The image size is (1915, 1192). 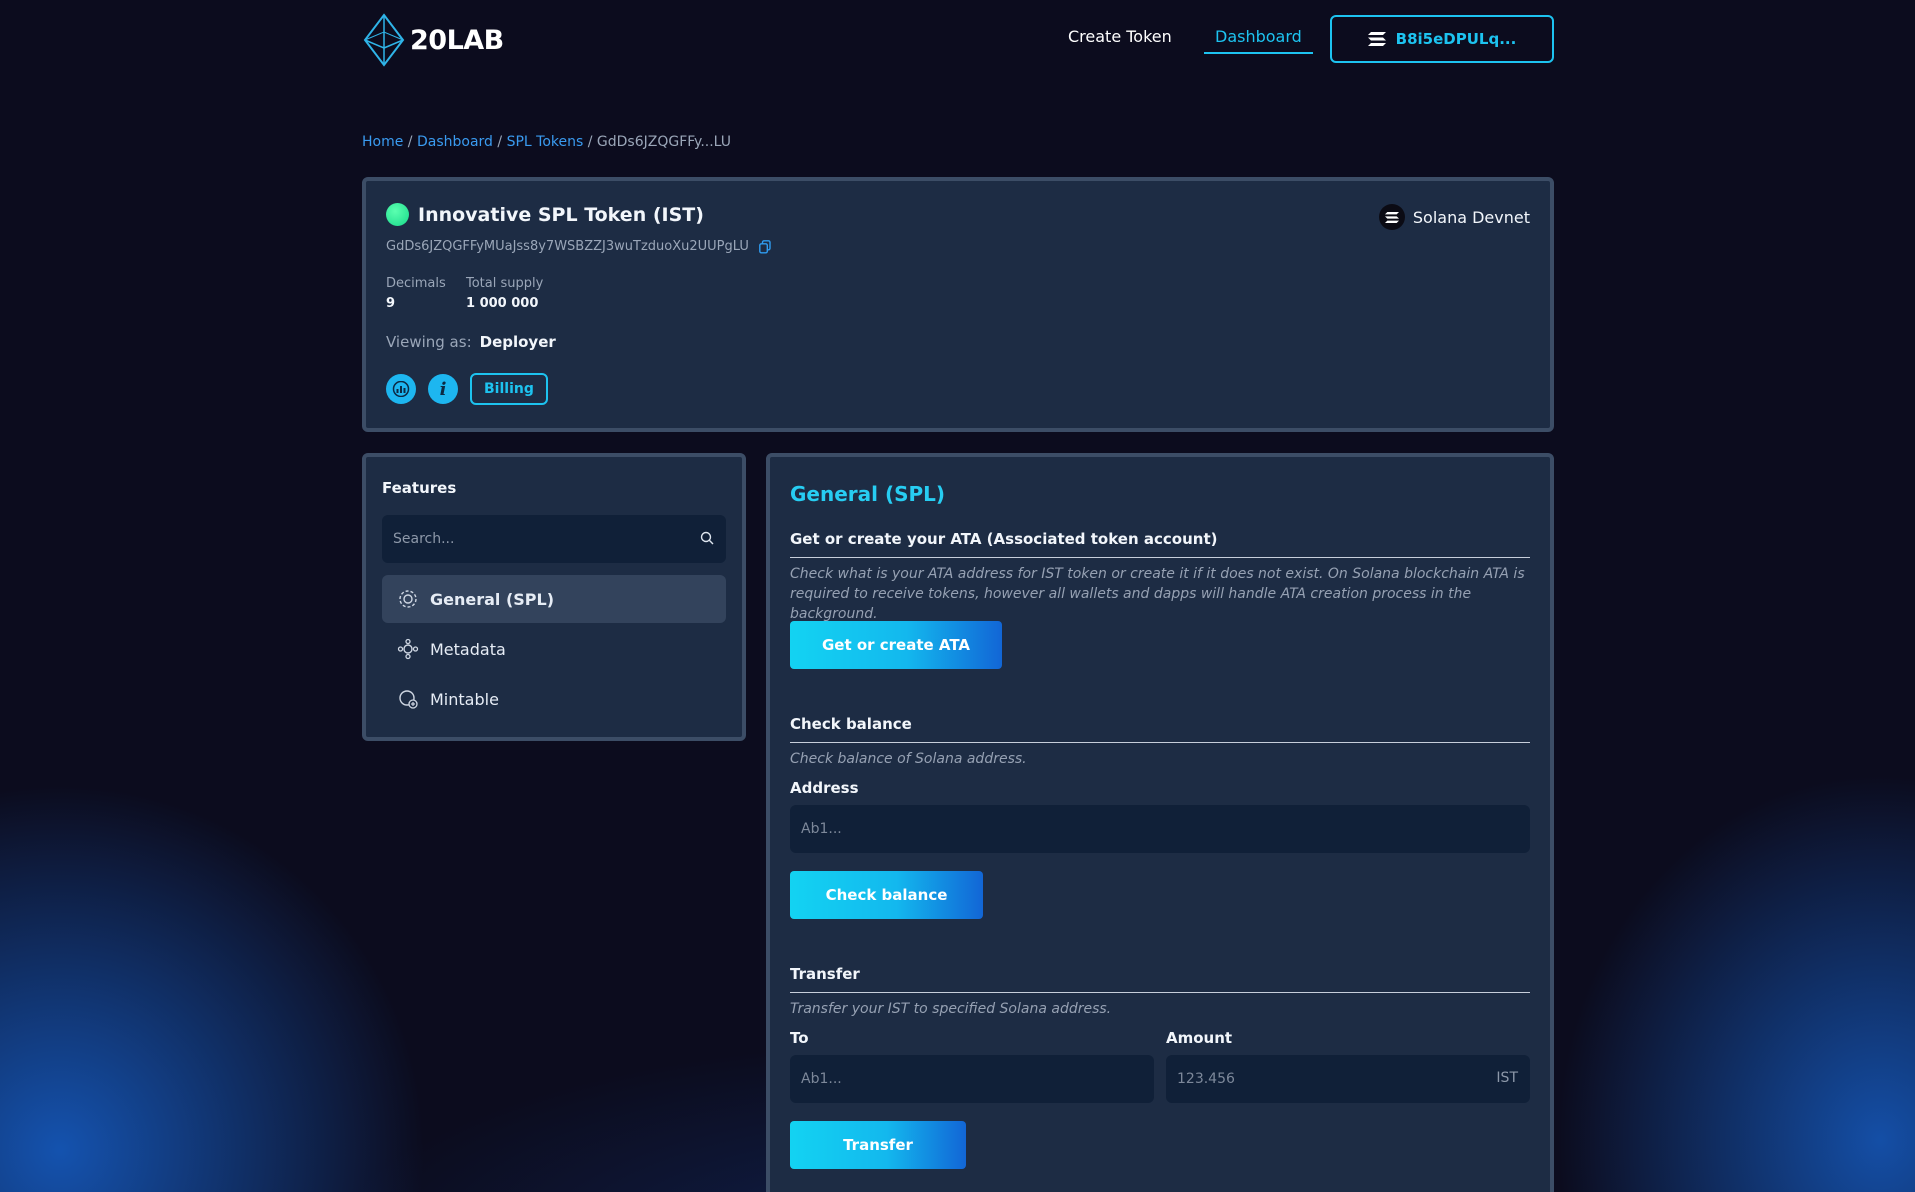 I want to click on nav-create-token: Create Token, so click(x=1120, y=36).